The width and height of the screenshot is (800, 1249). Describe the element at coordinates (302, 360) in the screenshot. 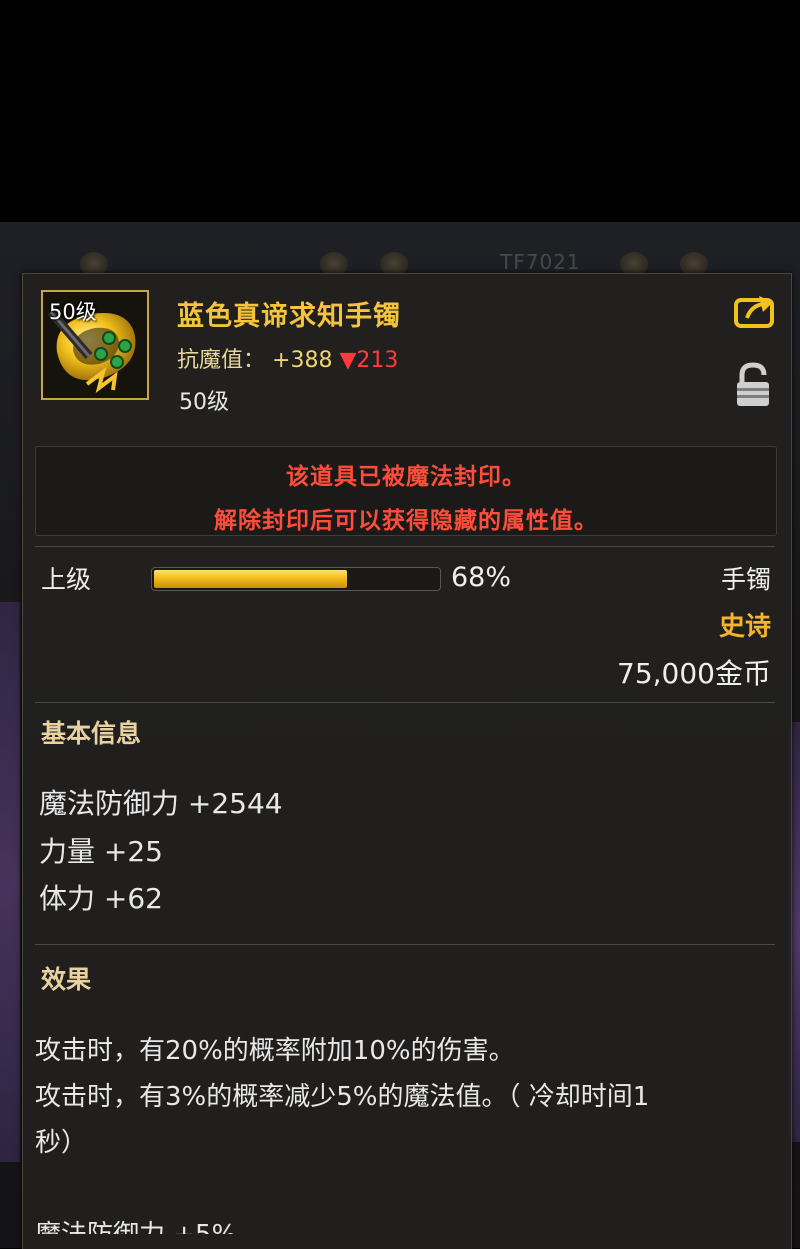

I see `resist-value: +388` at that location.